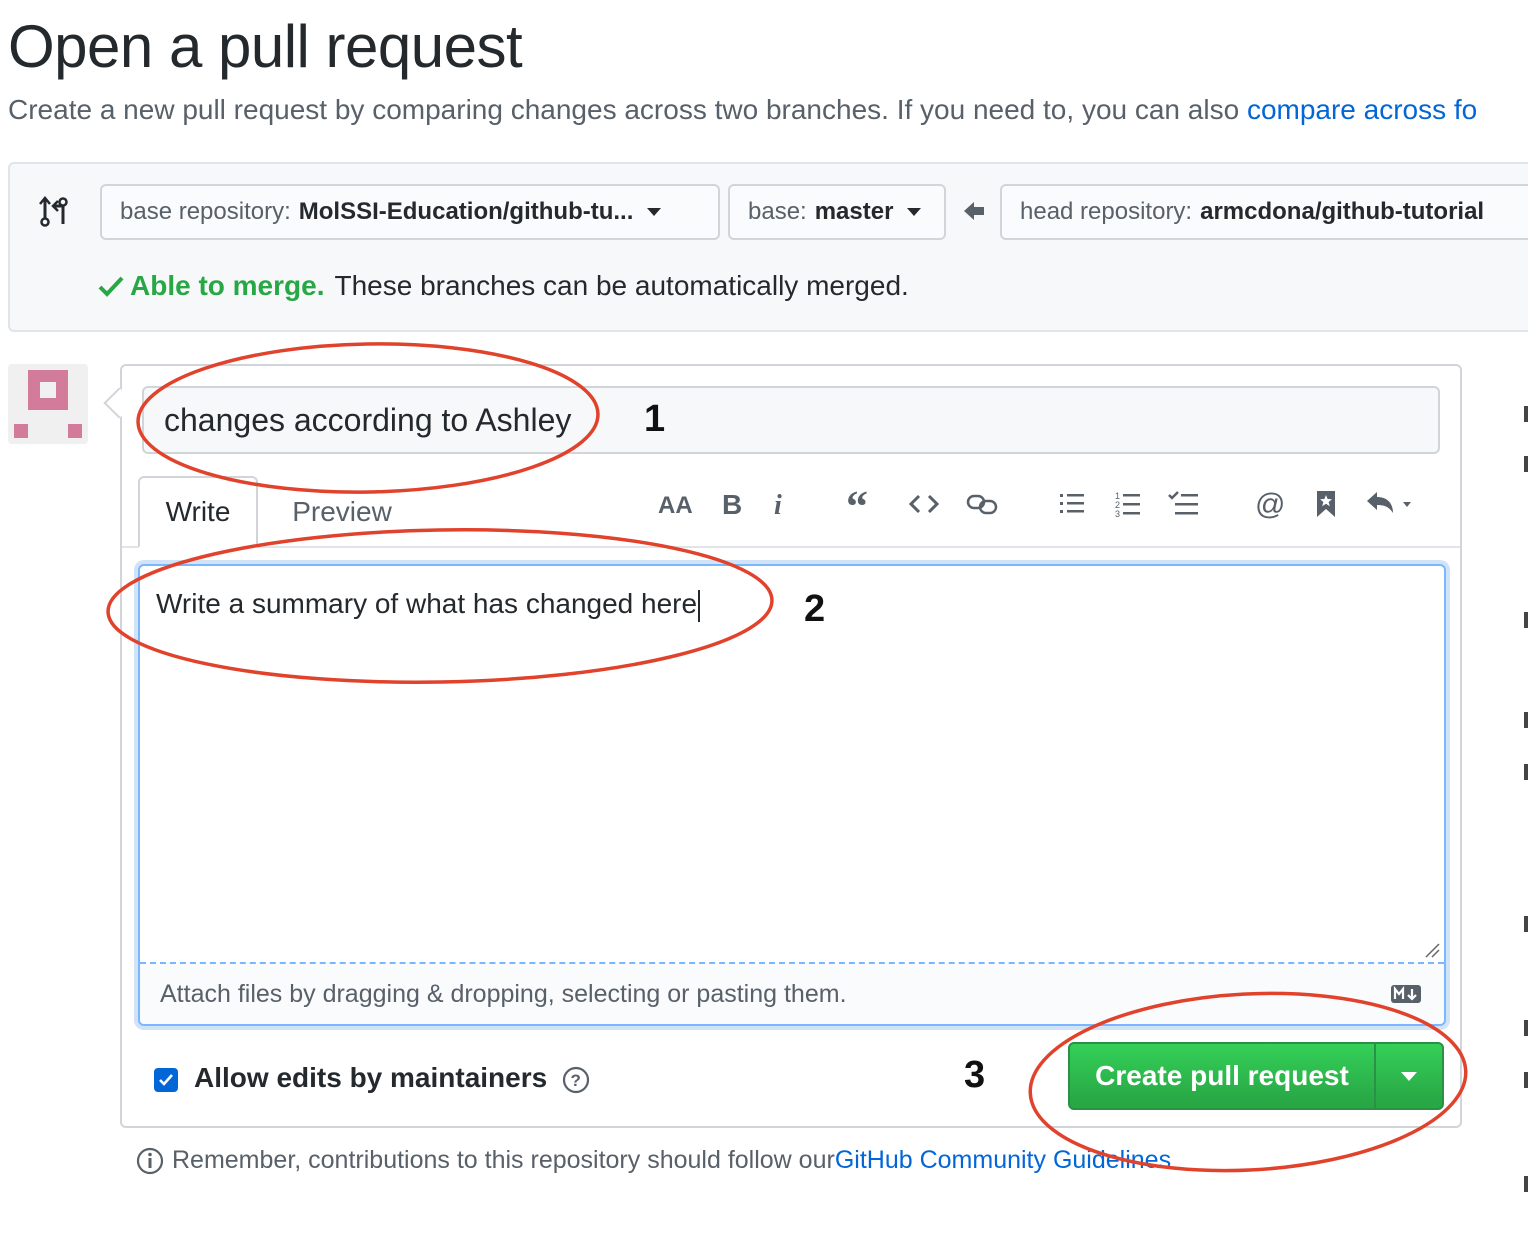 The image size is (1528, 1248). What do you see at coordinates (198, 512) in the screenshot?
I see `tab-write: Write` at bounding box center [198, 512].